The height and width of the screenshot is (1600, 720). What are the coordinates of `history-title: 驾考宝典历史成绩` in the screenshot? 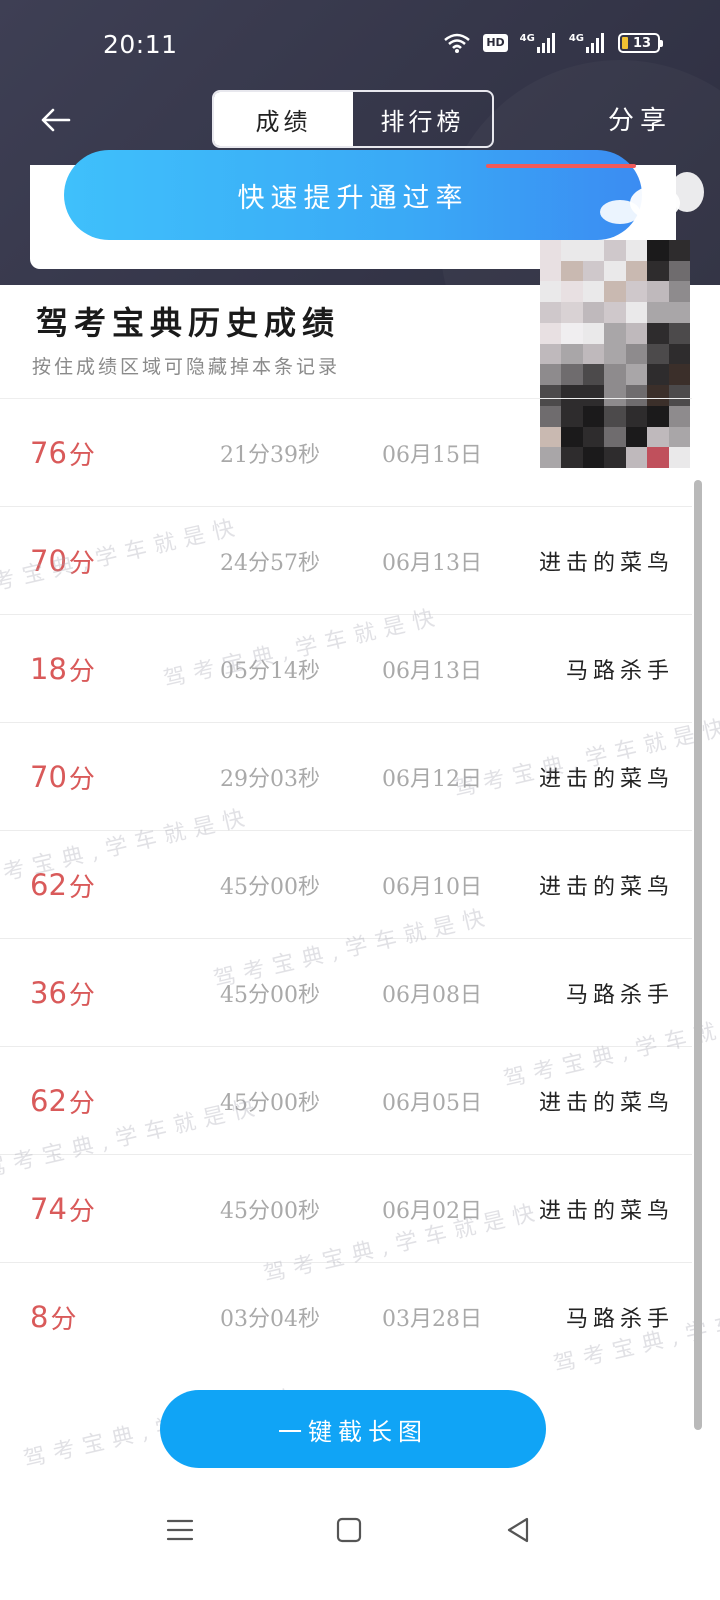 It's located at (188, 323).